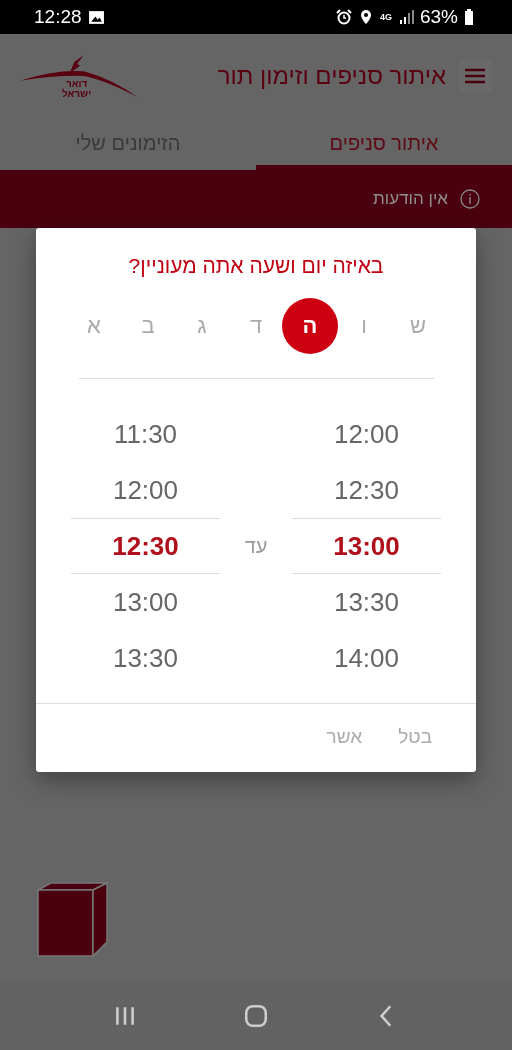 The image size is (512, 1050). Describe the element at coordinates (438, 17) in the screenshot. I see `battery-percent: 63%` at that location.